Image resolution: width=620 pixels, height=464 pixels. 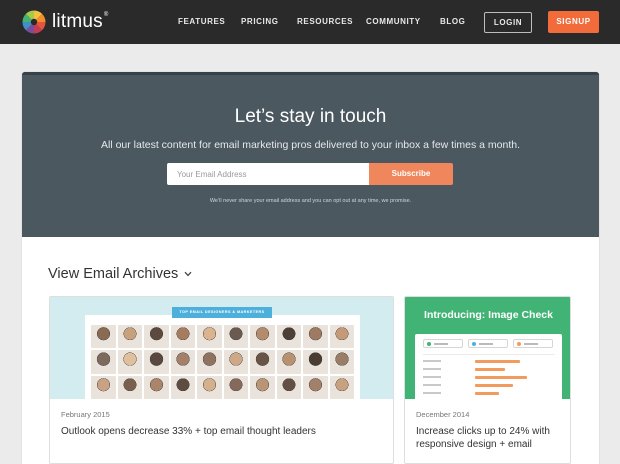 I want to click on email-field, so click(x=268, y=174).